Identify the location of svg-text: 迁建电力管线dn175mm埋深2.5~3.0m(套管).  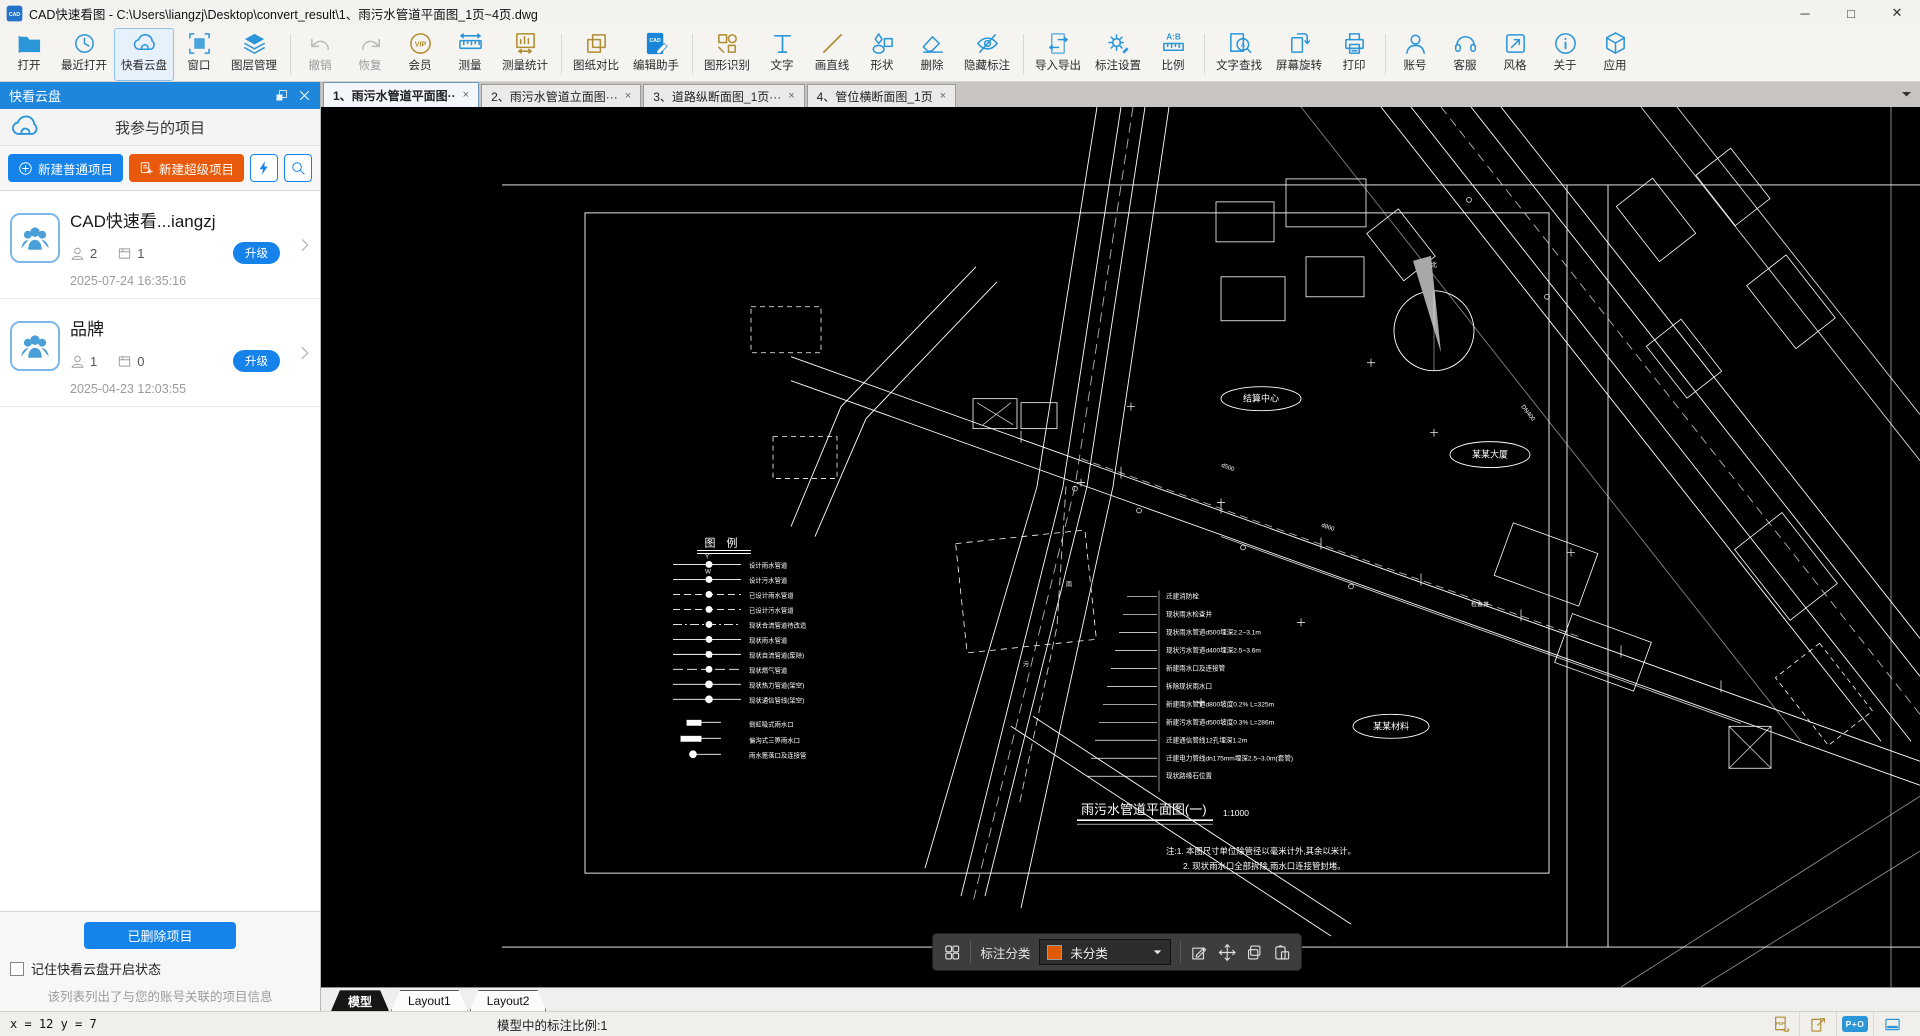
(1229, 757).